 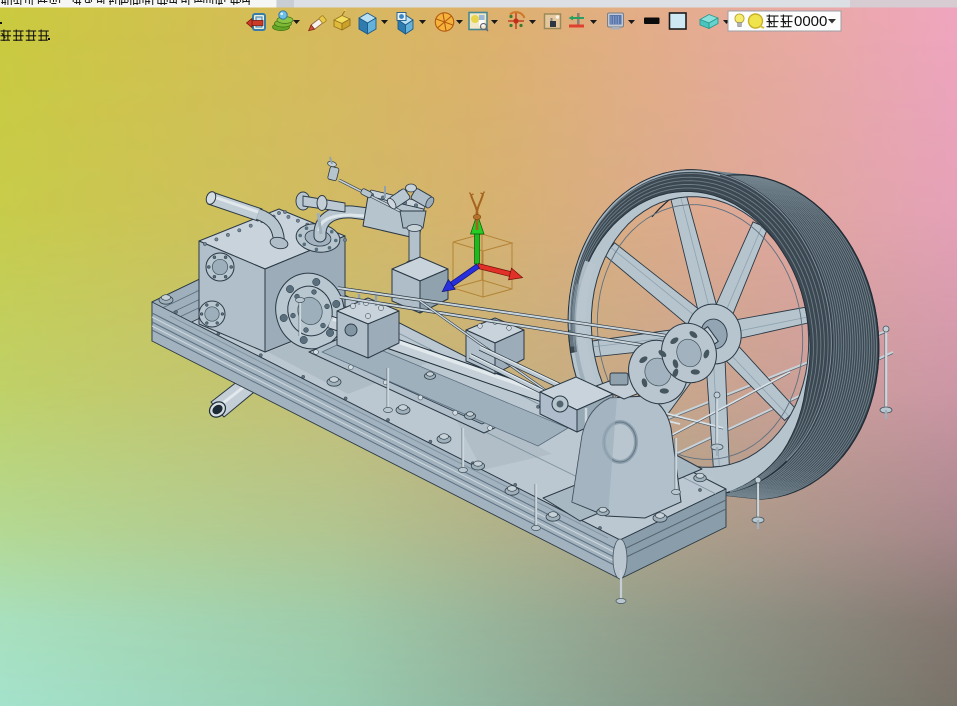 I want to click on svg-text: 0000, so click(x=810, y=21).